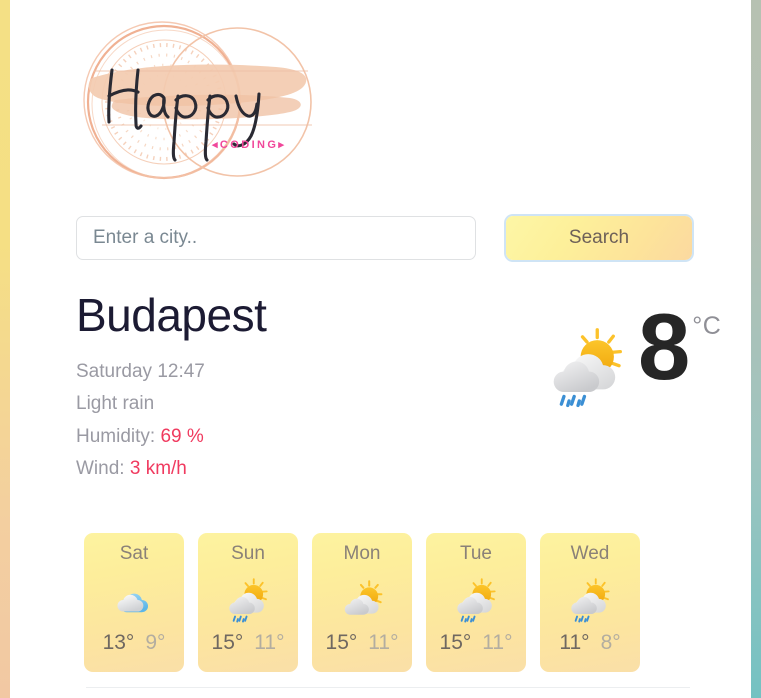  Describe the element at coordinates (182, 436) in the screenshot. I see `humidity-value: 69 %` at that location.